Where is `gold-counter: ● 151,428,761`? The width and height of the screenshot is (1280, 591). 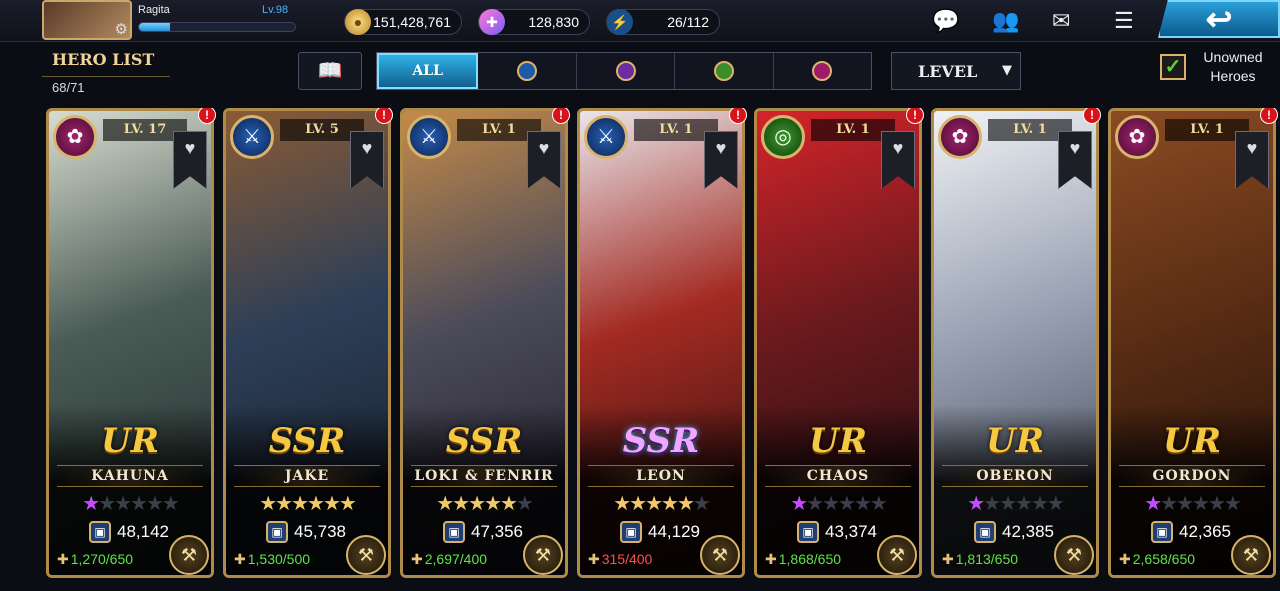
gold-counter: ● 151,428,761 is located at coordinates (403, 22).